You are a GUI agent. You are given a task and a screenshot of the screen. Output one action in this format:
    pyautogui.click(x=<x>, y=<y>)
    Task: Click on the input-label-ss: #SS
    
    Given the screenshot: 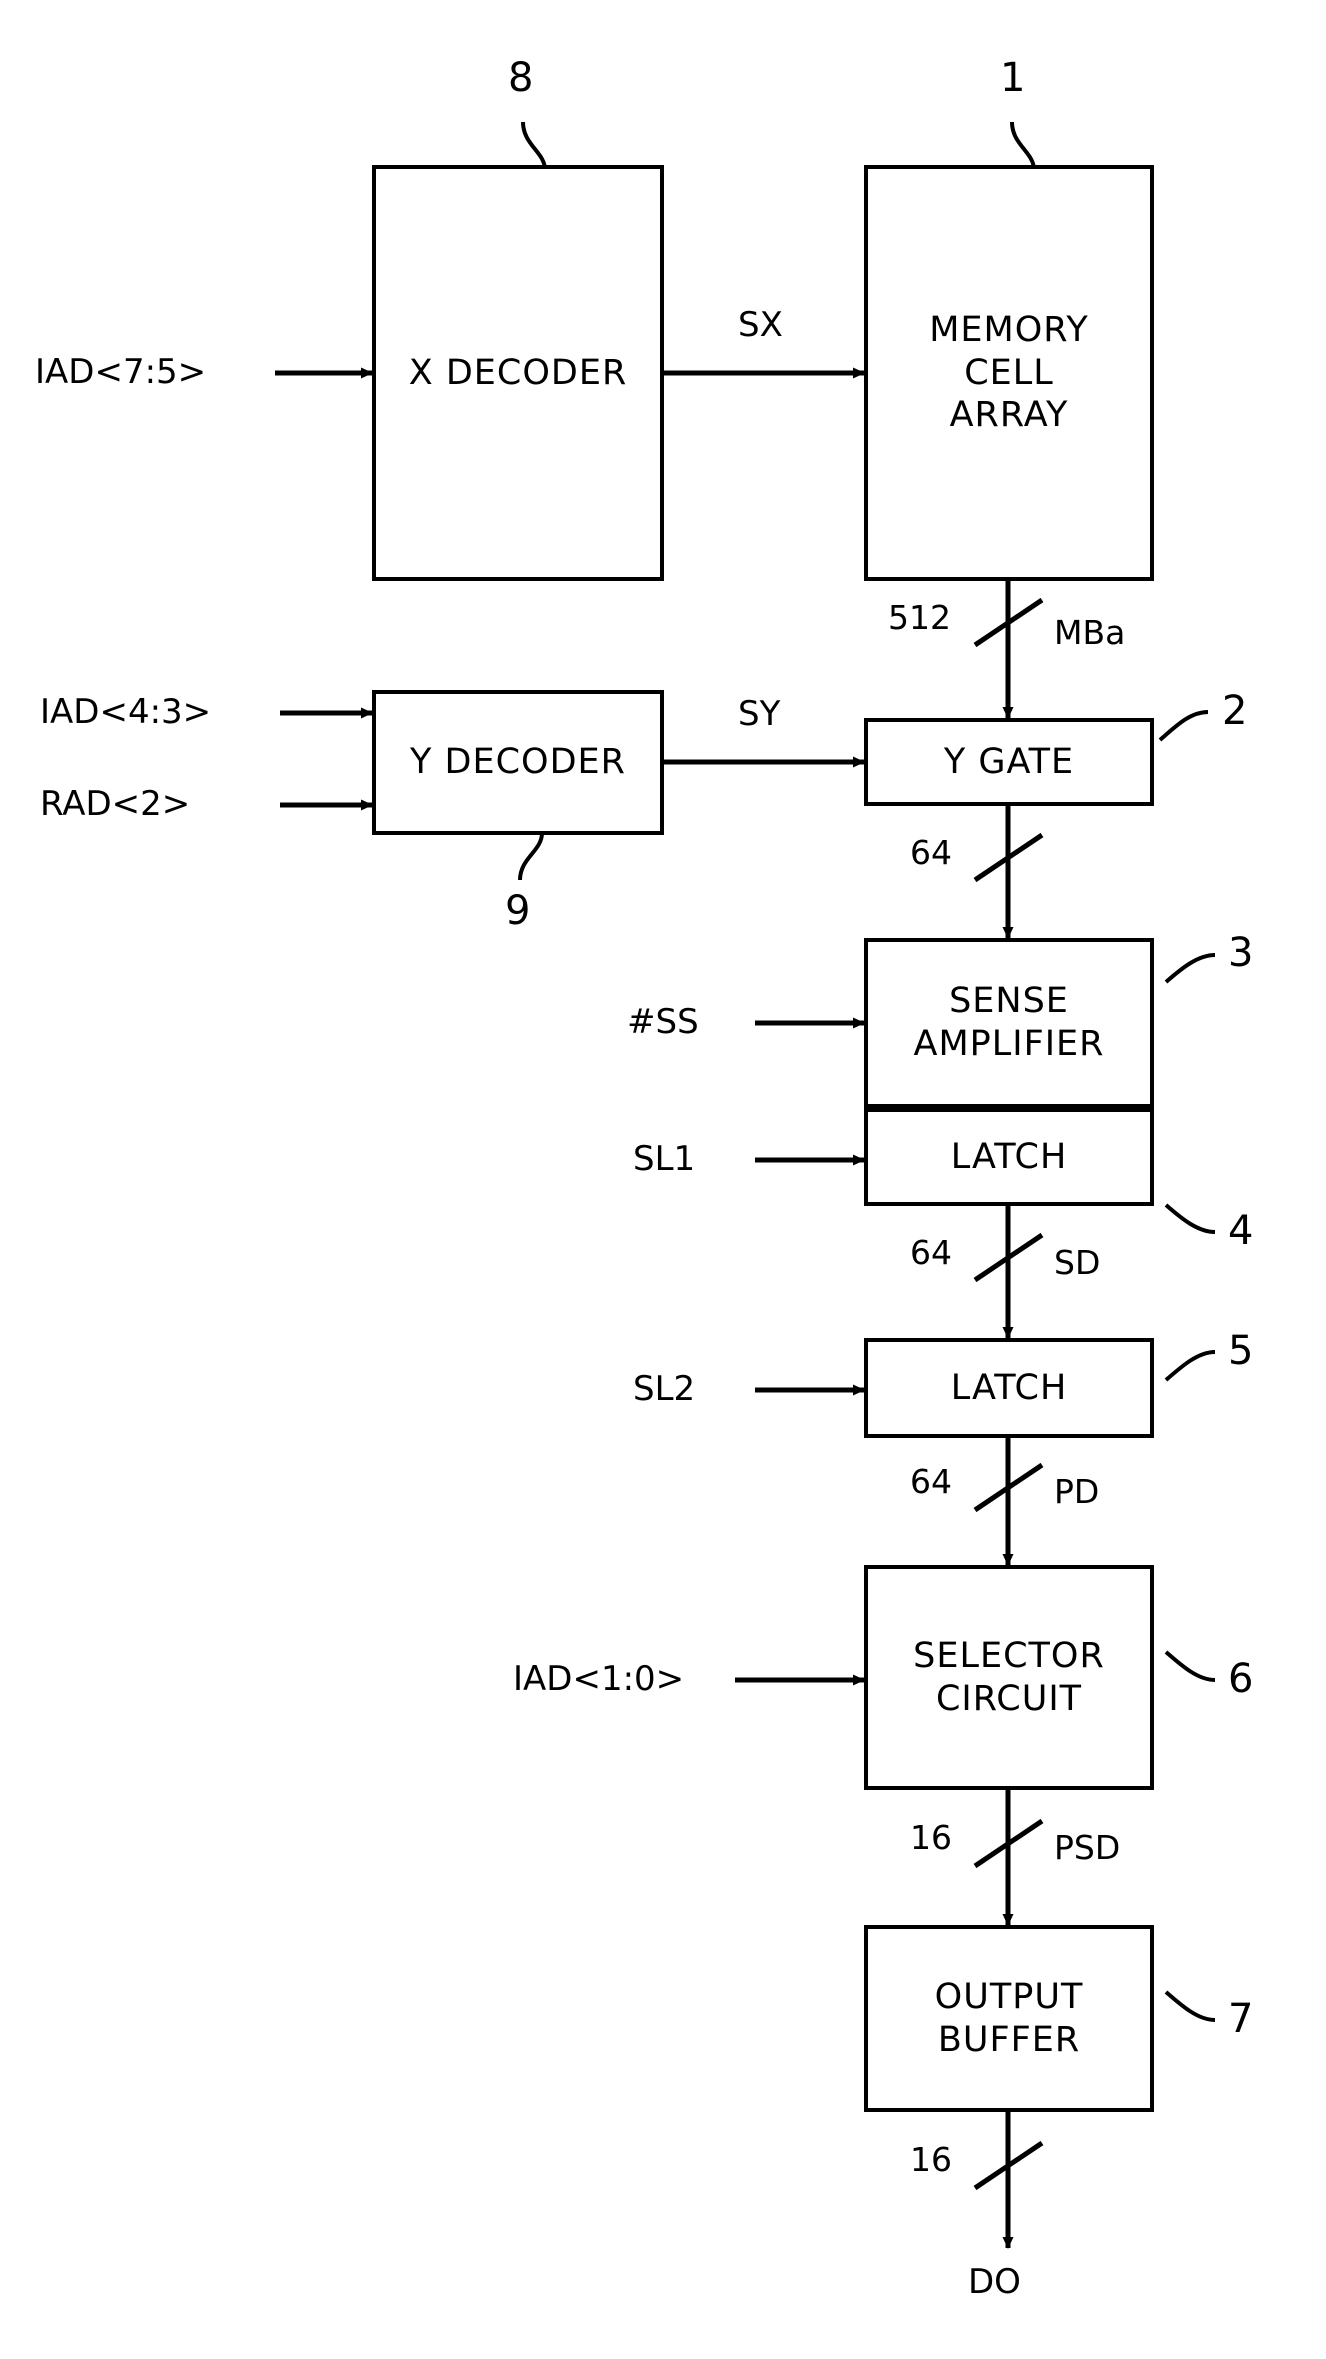 What is the action you would take?
    pyautogui.click(x=663, y=1022)
    